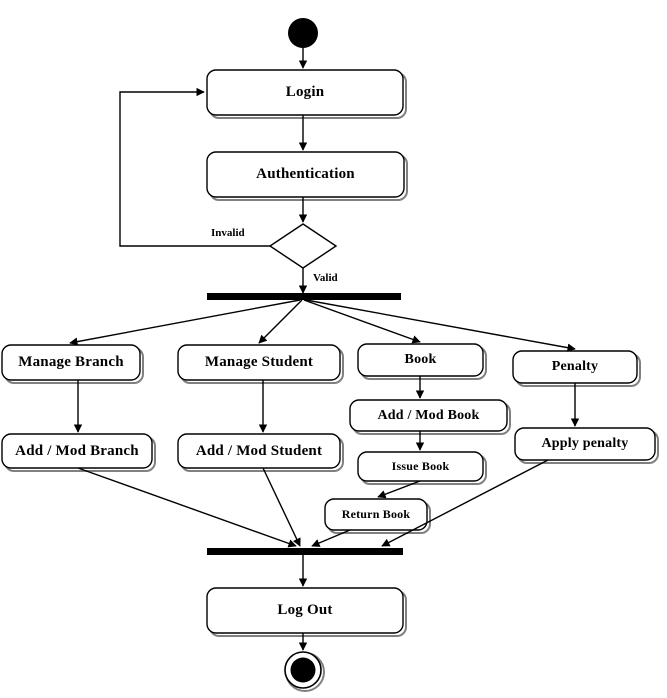 The image size is (667, 698). I want to click on node-login-shape, so click(305, 92).